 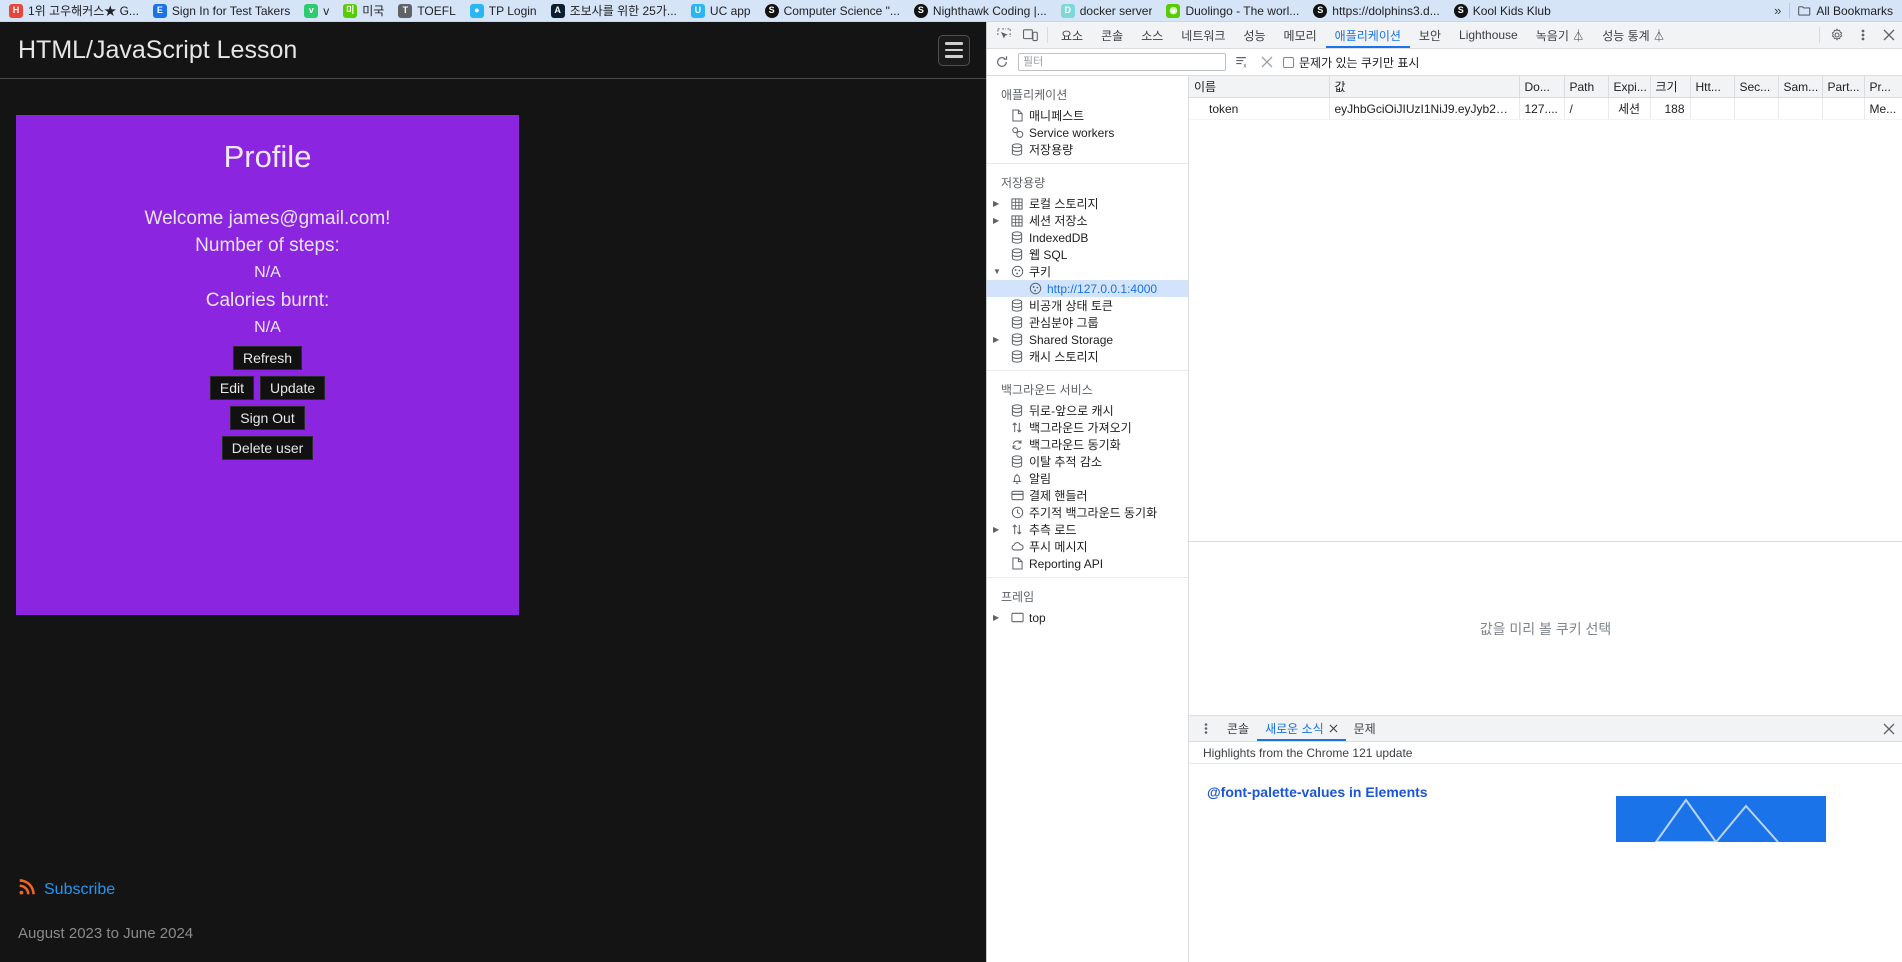 I want to click on bookmark-item: v v, so click(x=316, y=11).